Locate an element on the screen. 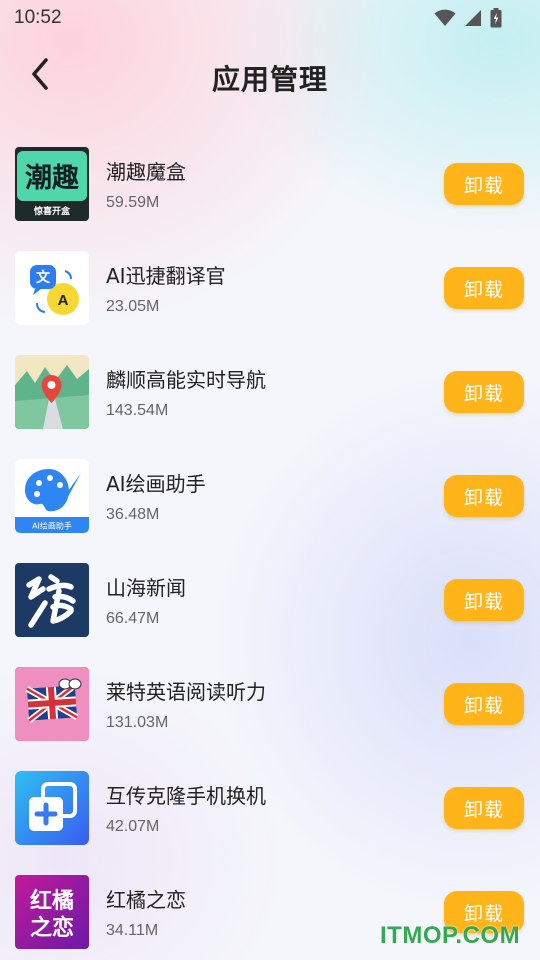  app-name: 互传克隆手机换机 is located at coordinates (186, 796).